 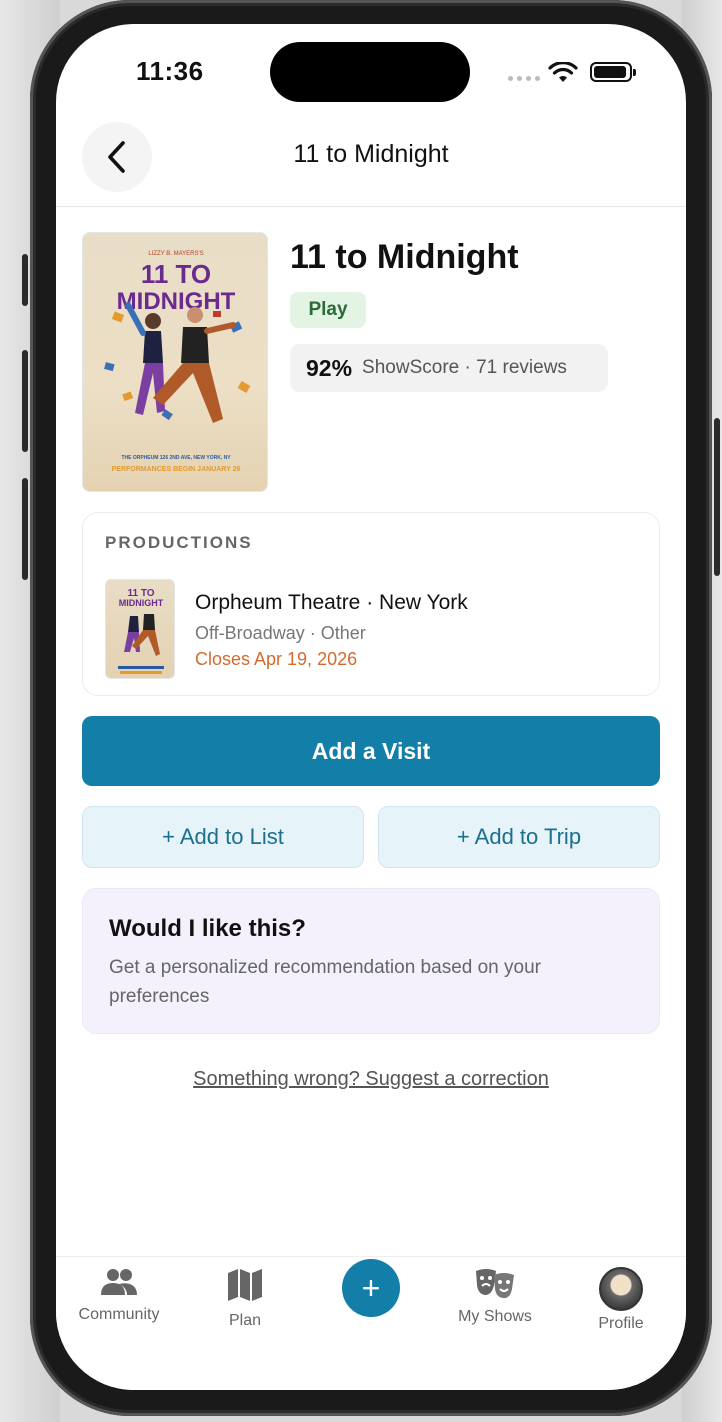 I want to click on show-title: 11 to Midnight, so click(x=404, y=257).